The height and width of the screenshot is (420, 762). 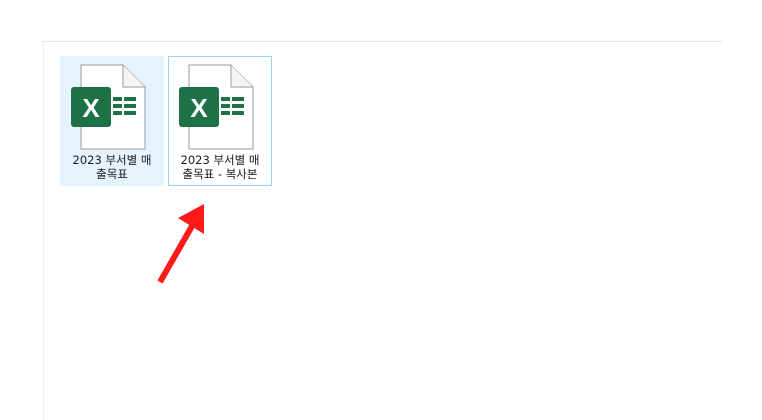 What do you see at coordinates (112, 167) in the screenshot?
I see `file-name: 2023 부서별 매 출목표` at bounding box center [112, 167].